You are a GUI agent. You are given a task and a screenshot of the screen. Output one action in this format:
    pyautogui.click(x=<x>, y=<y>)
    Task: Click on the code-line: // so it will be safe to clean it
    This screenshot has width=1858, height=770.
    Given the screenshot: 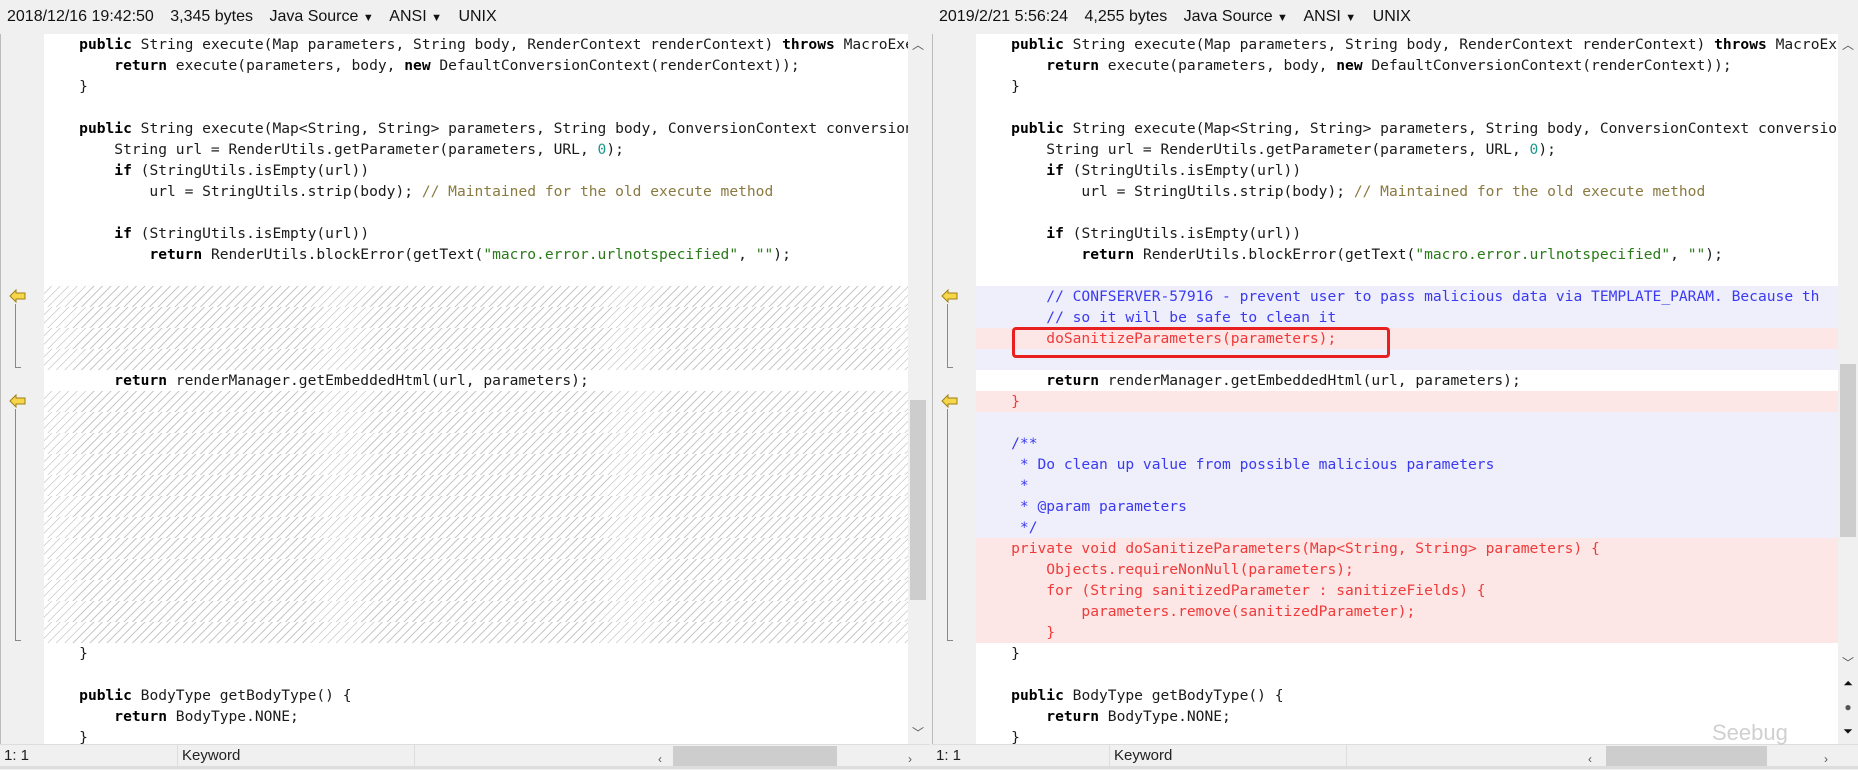 What is the action you would take?
    pyautogui.click(x=1407, y=317)
    